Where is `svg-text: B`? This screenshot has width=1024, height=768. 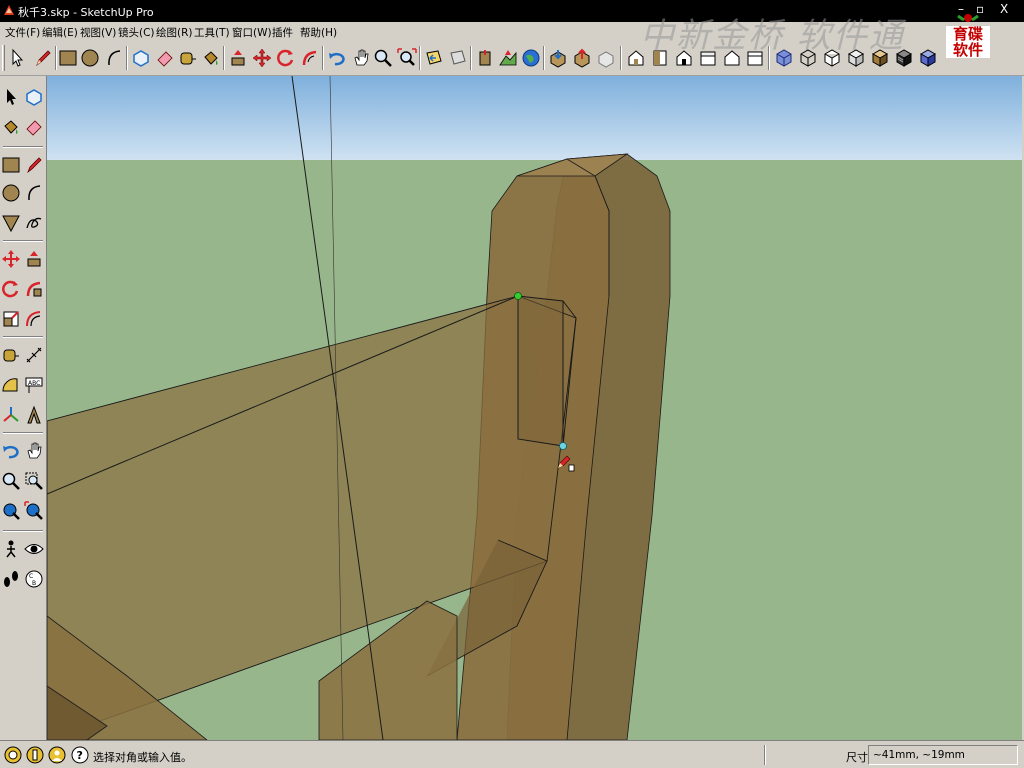
svg-text: B is located at coordinates (34, 583).